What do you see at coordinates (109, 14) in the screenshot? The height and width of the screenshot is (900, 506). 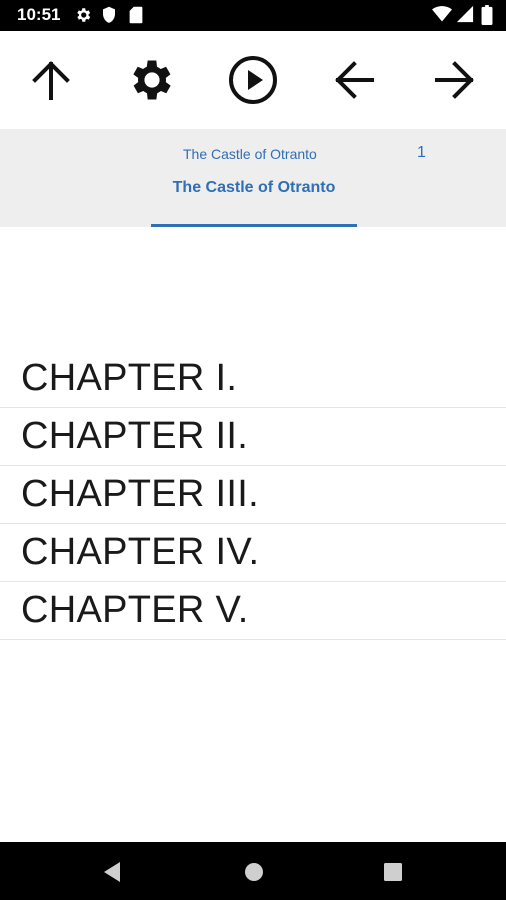 I see `shield-icon` at bounding box center [109, 14].